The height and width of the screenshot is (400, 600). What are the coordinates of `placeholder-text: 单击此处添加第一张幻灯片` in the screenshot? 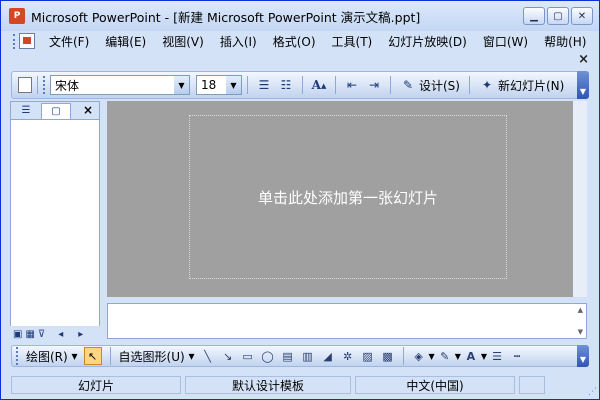 It's located at (347, 197).